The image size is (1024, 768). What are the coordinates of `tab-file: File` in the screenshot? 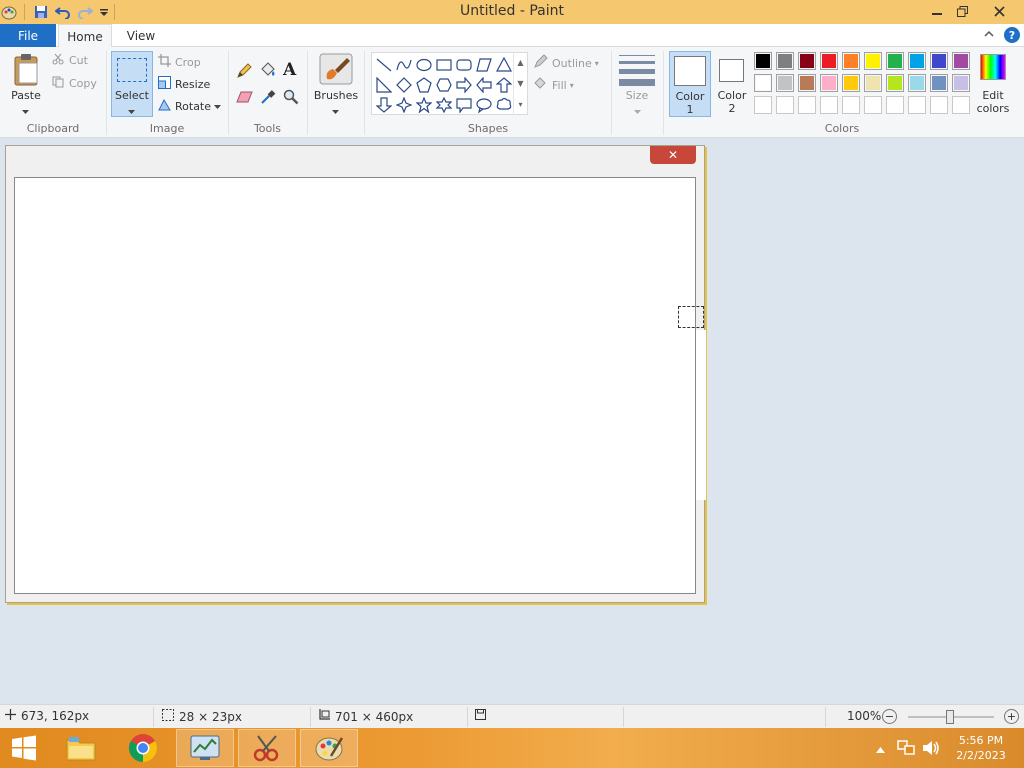 It's located at (28, 35).